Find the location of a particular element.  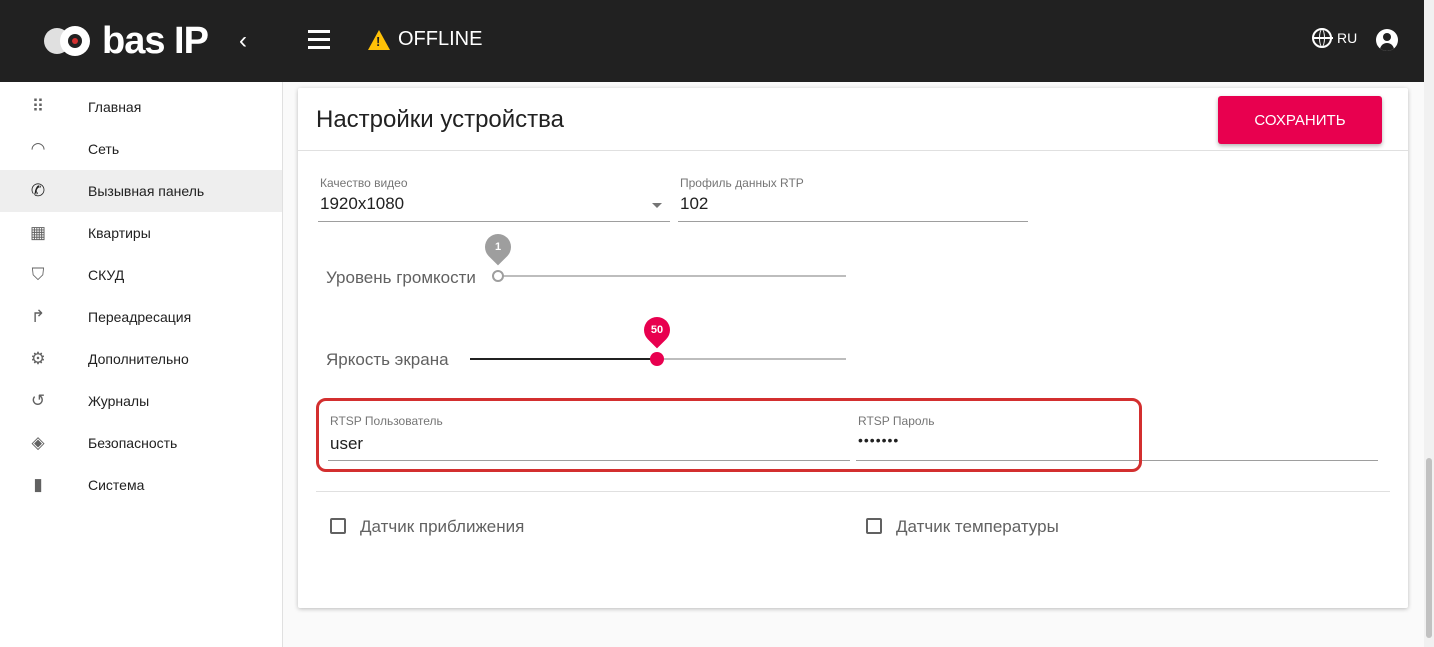

sidebar-item-system: ▮ Система is located at coordinates (141, 485).